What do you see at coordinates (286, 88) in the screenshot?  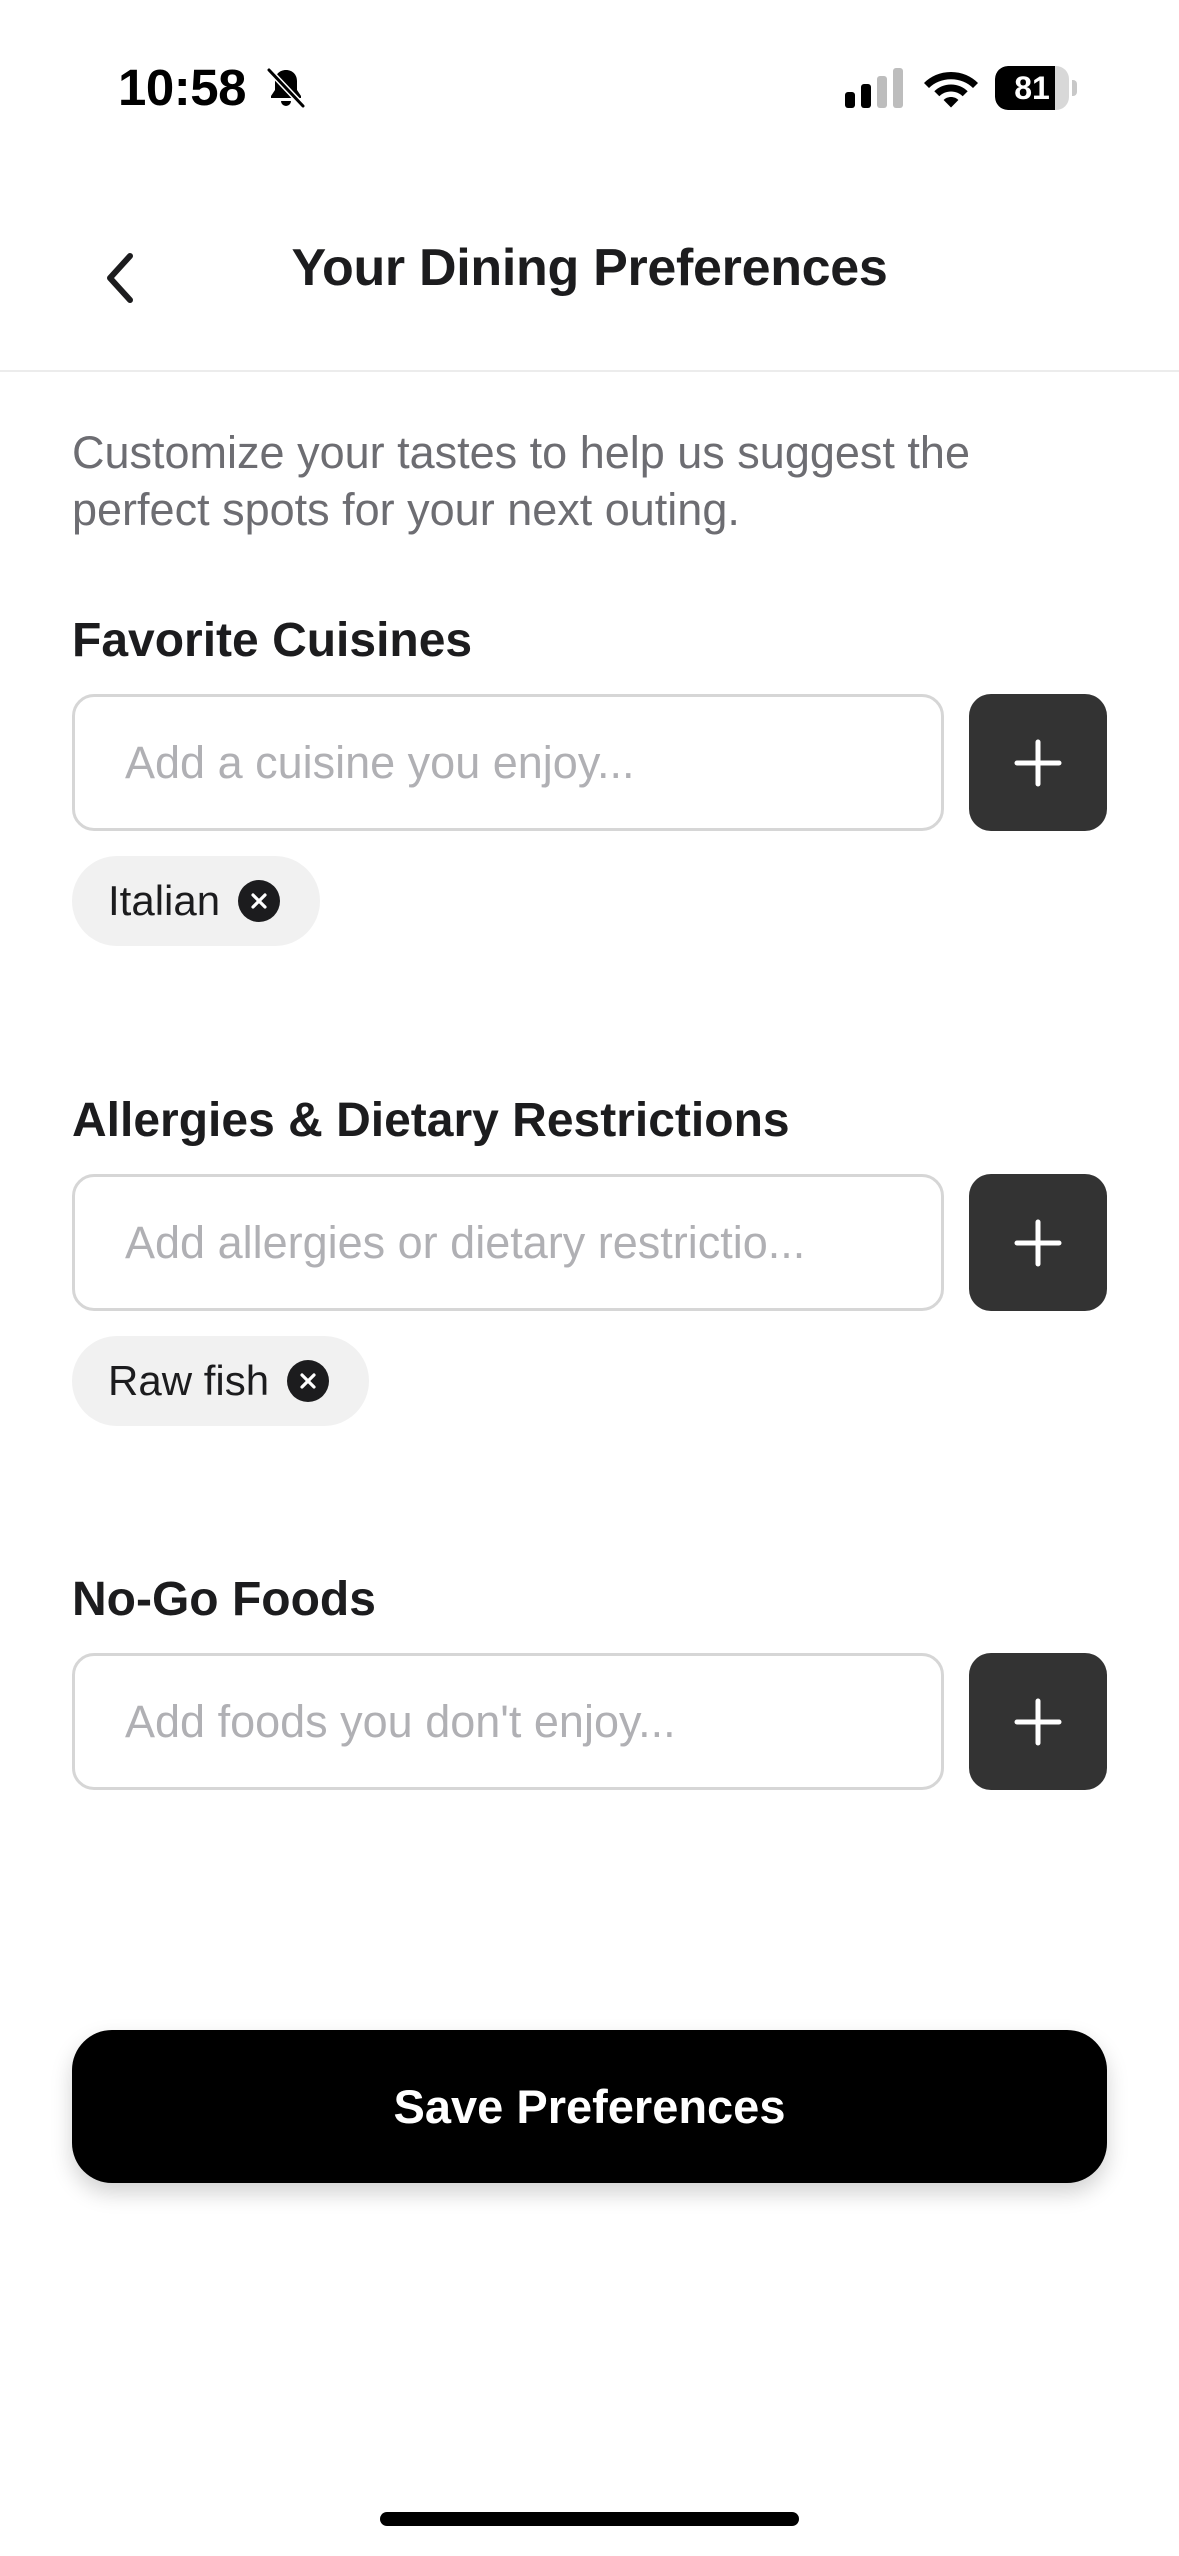 I see `bell-slash-icon` at bounding box center [286, 88].